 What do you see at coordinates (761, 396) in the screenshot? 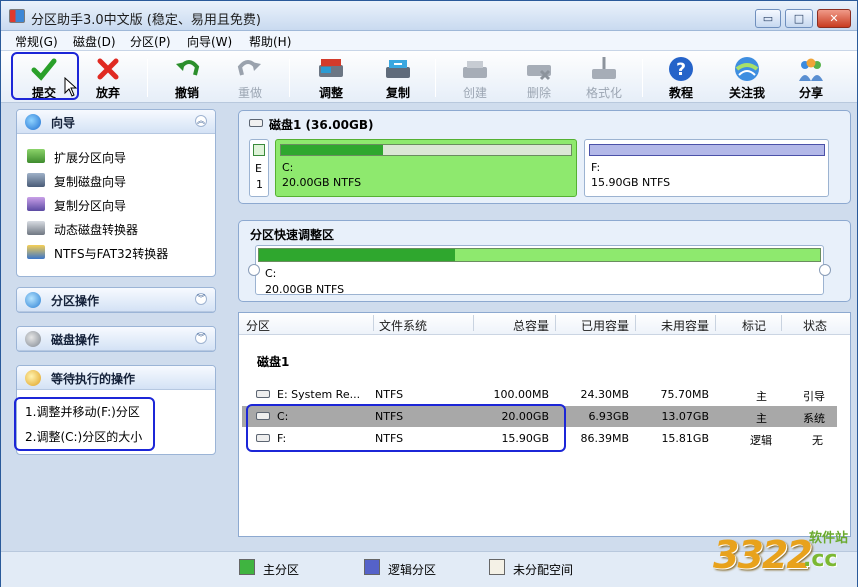
I see `cell-flag: 主` at bounding box center [761, 396].